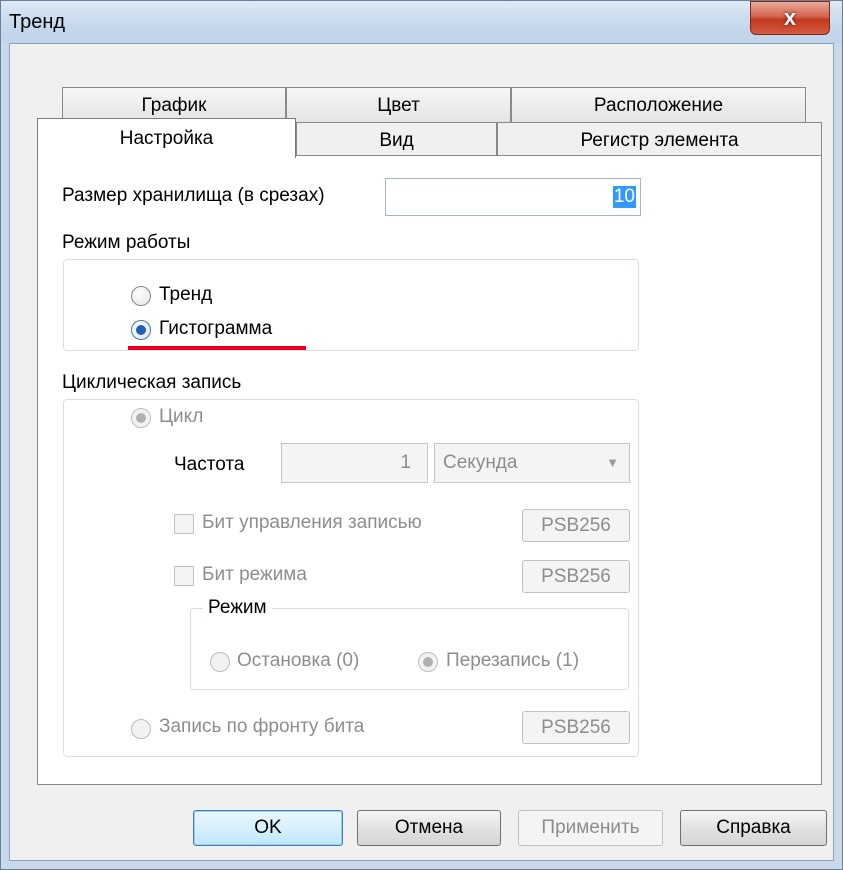 The width and height of the screenshot is (843, 870). What do you see at coordinates (186, 294) in the screenshot?
I see `trend-radio-label: Тренд` at bounding box center [186, 294].